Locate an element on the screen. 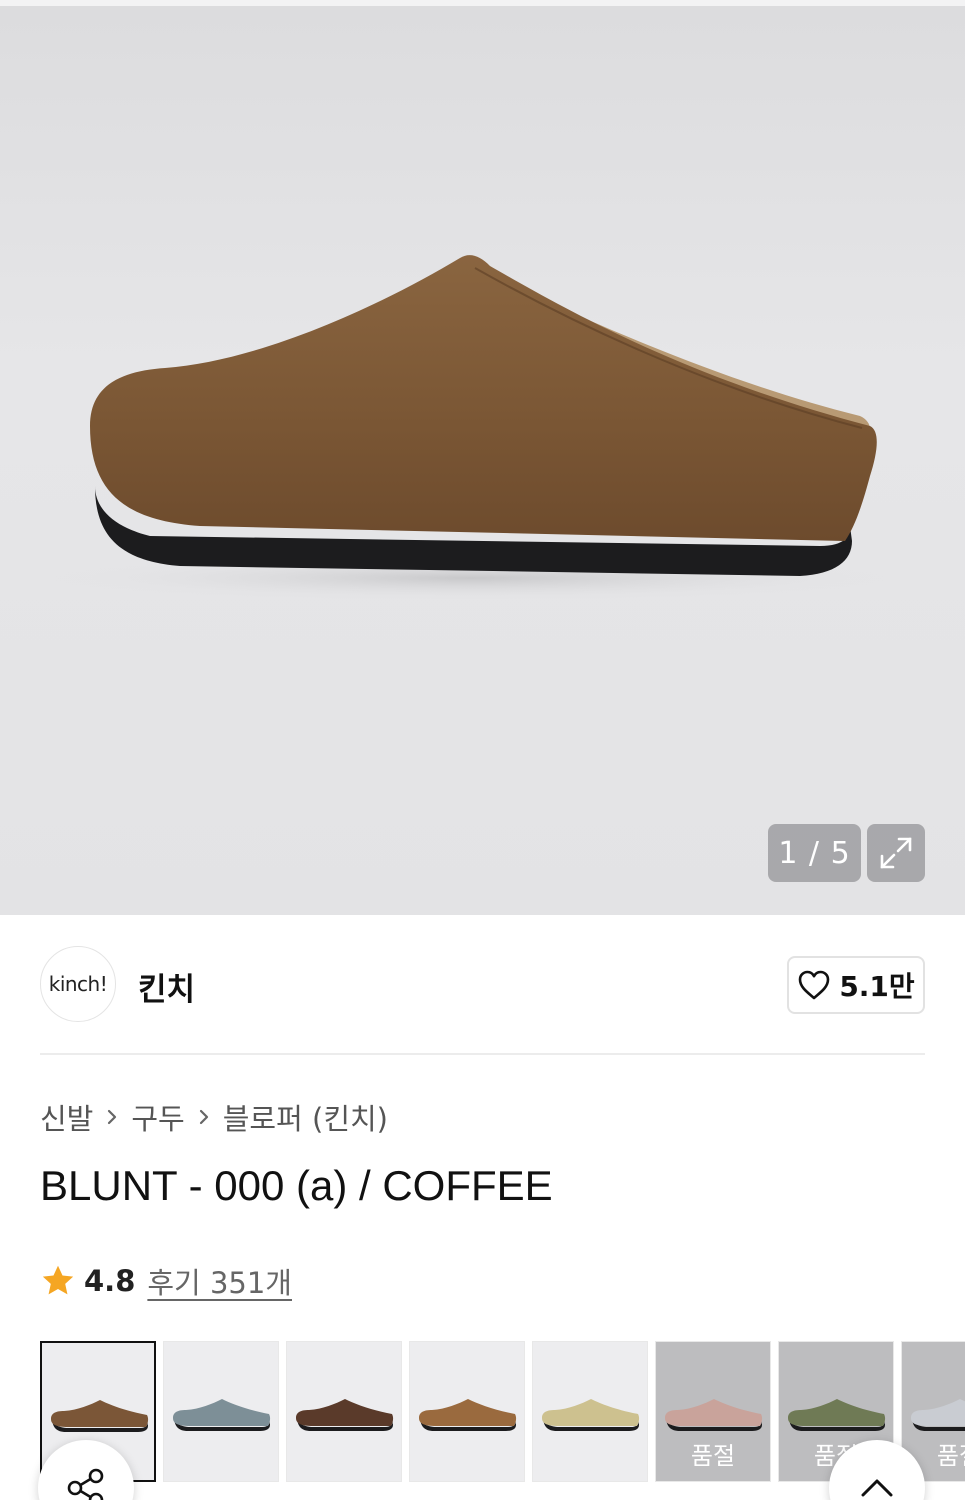 This screenshot has width=965, height=1500. share-icon is located at coordinates (85, 1484).